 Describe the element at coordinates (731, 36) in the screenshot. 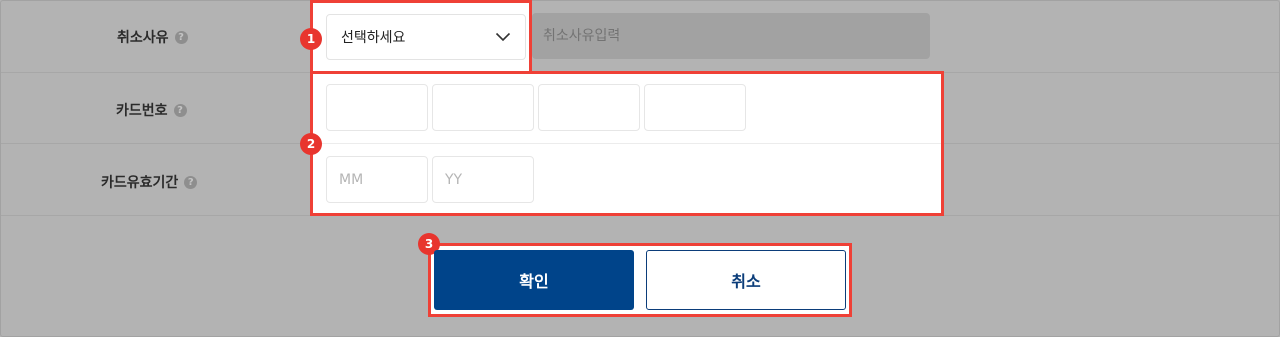

I see `cancel-reason-input` at that location.